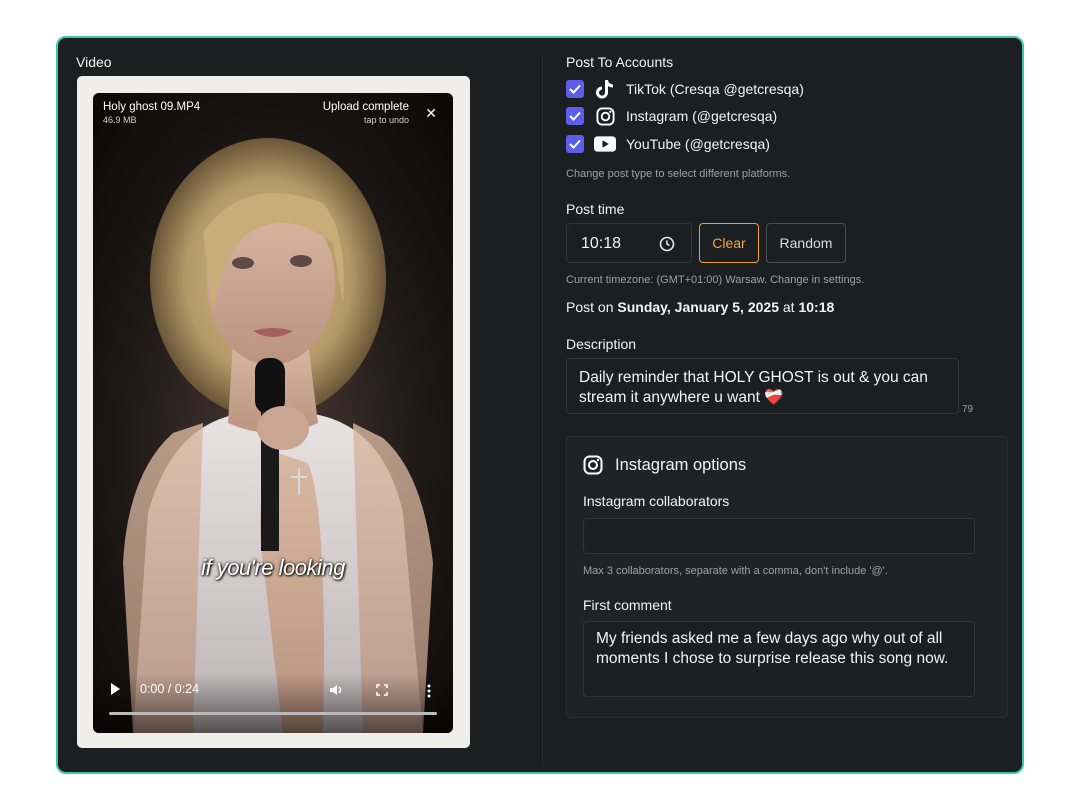  What do you see at coordinates (365, 107) in the screenshot?
I see `upload-status: Upload complete` at bounding box center [365, 107].